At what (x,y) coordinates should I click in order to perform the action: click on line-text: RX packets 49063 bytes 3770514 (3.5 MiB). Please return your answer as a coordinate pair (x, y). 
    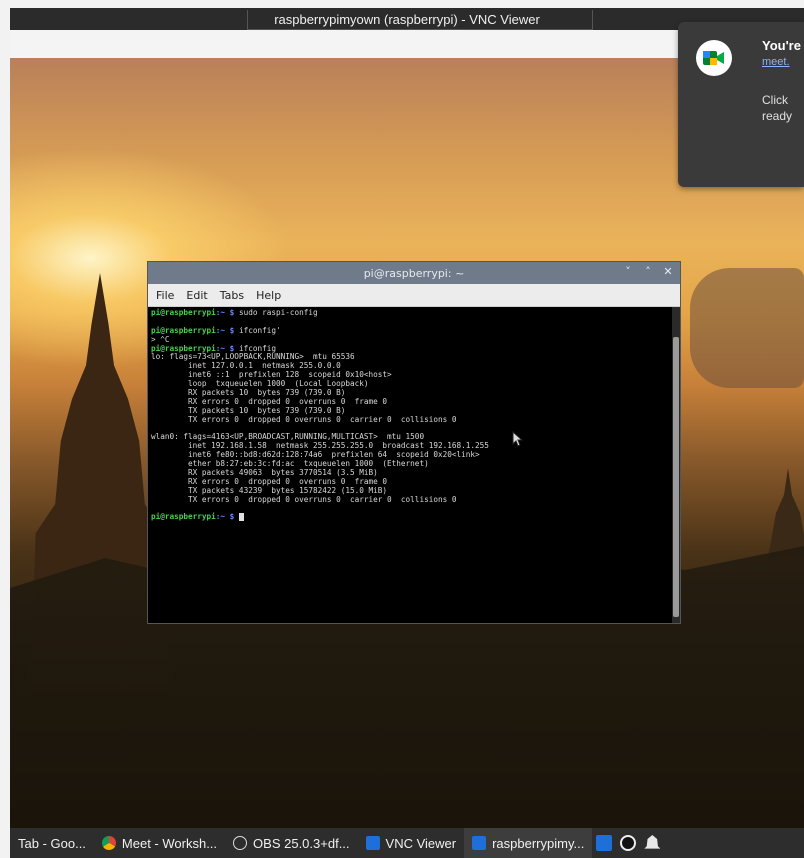
    Looking at the image, I should click on (264, 473).